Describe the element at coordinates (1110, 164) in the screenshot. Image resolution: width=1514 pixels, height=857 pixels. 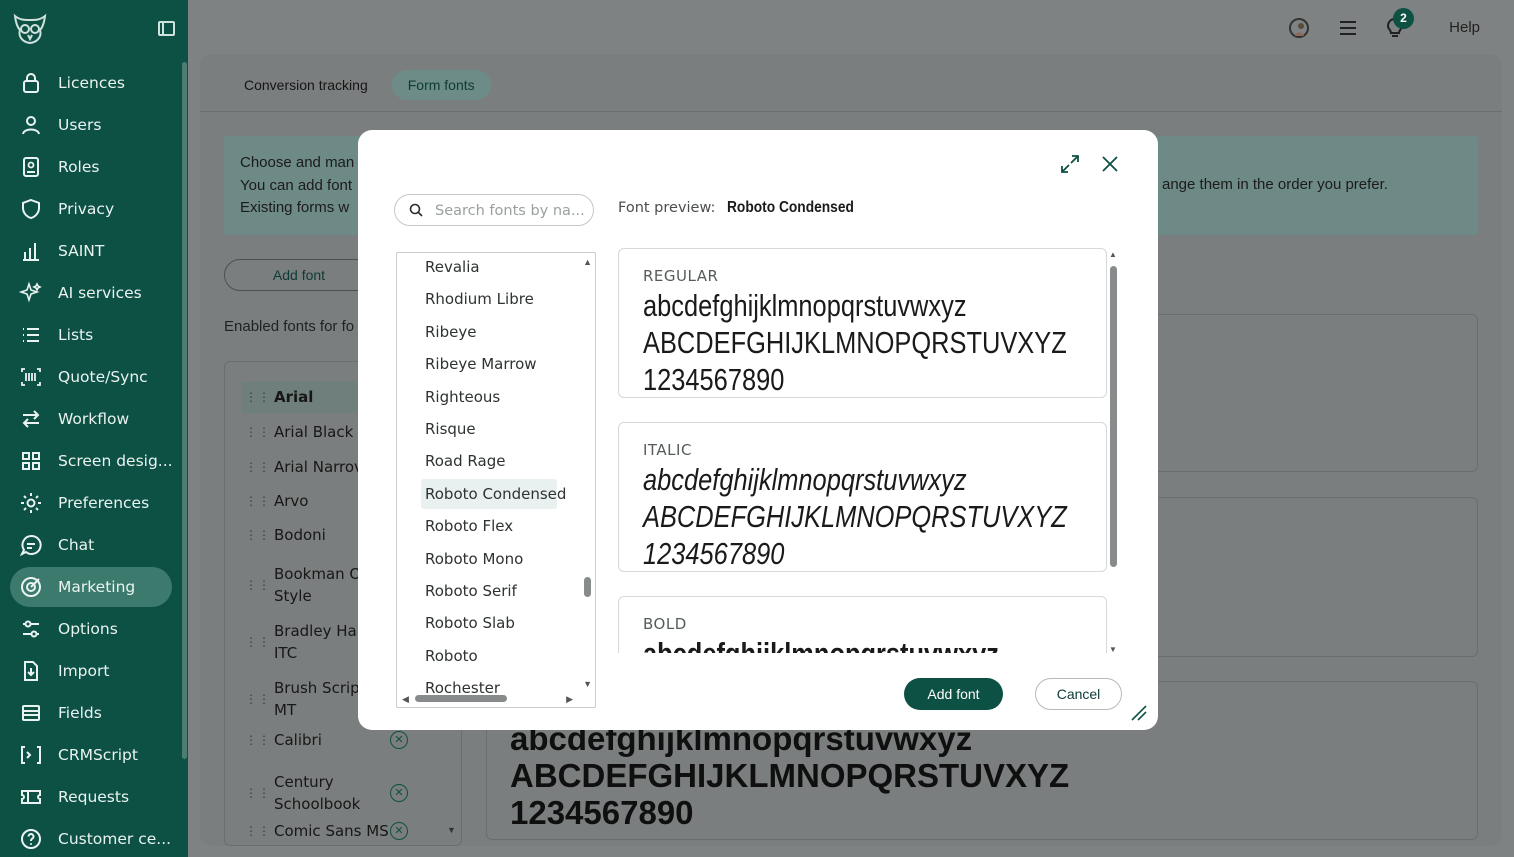
I see `close-icon` at that location.